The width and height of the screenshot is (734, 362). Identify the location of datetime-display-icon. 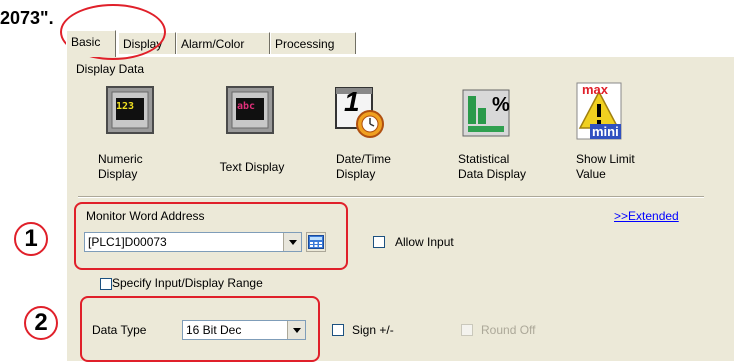
(359, 112).